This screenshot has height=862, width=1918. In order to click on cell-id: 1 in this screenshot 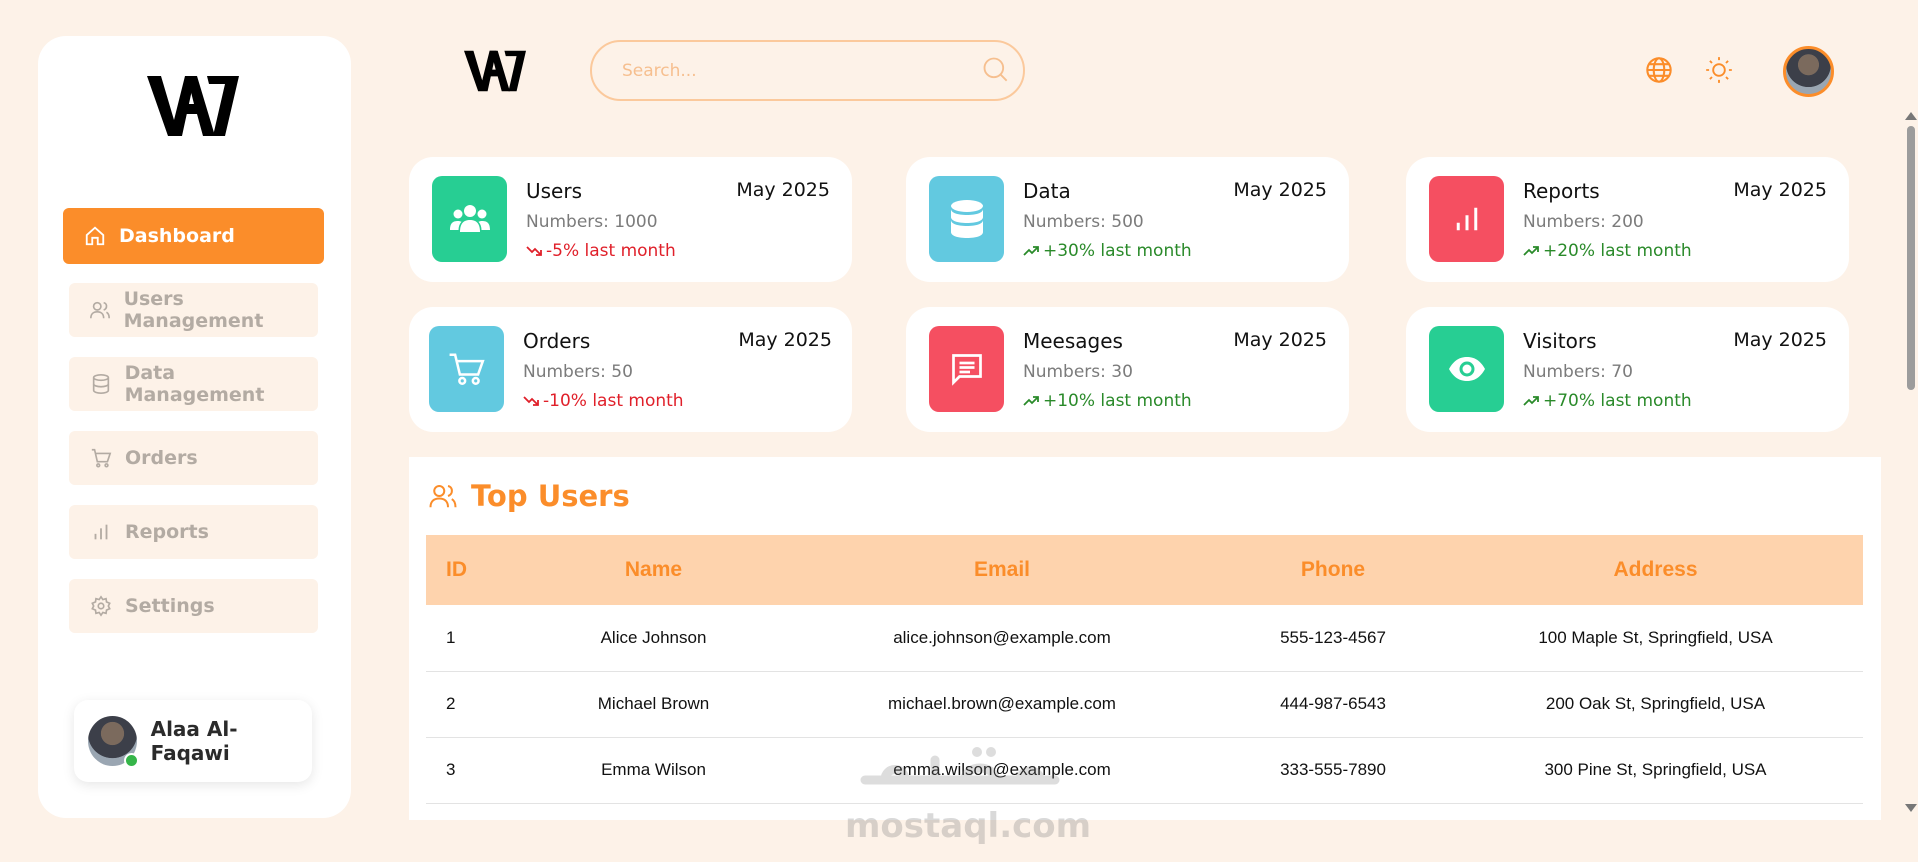, I will do `click(451, 637)`.